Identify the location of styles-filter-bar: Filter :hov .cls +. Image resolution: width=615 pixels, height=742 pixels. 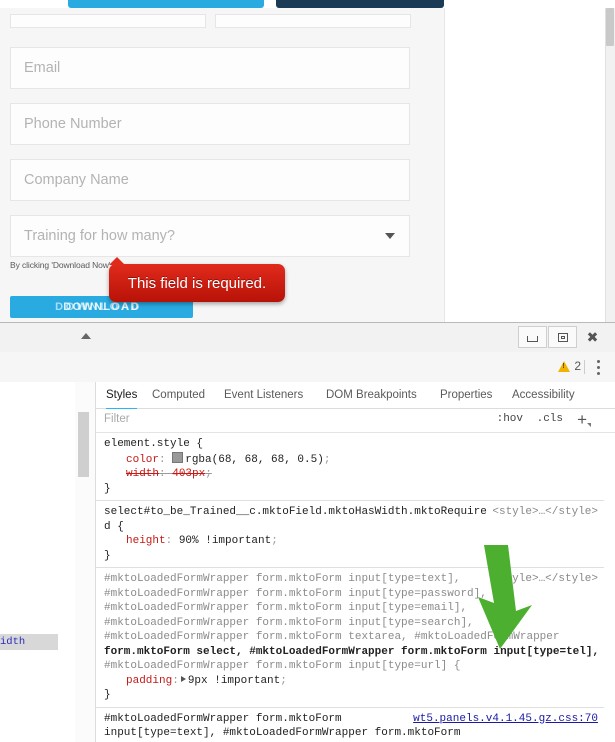
(355, 421).